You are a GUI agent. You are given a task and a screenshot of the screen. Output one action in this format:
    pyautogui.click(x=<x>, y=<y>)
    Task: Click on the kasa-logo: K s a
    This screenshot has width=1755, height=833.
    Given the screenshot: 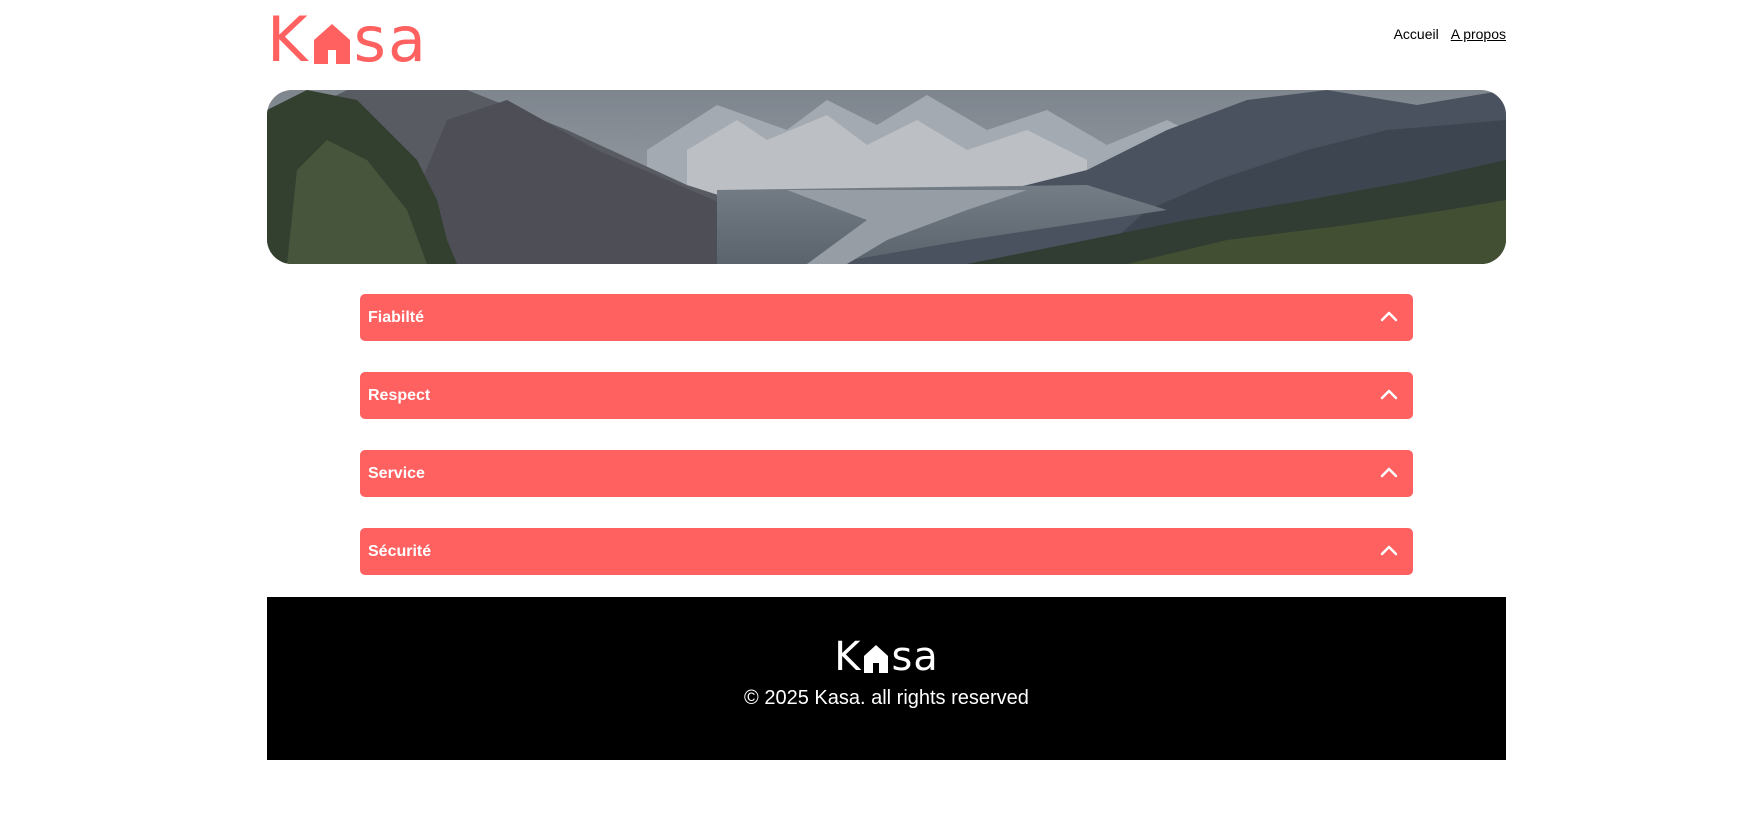 What is the action you would take?
    pyautogui.click(x=347, y=39)
    